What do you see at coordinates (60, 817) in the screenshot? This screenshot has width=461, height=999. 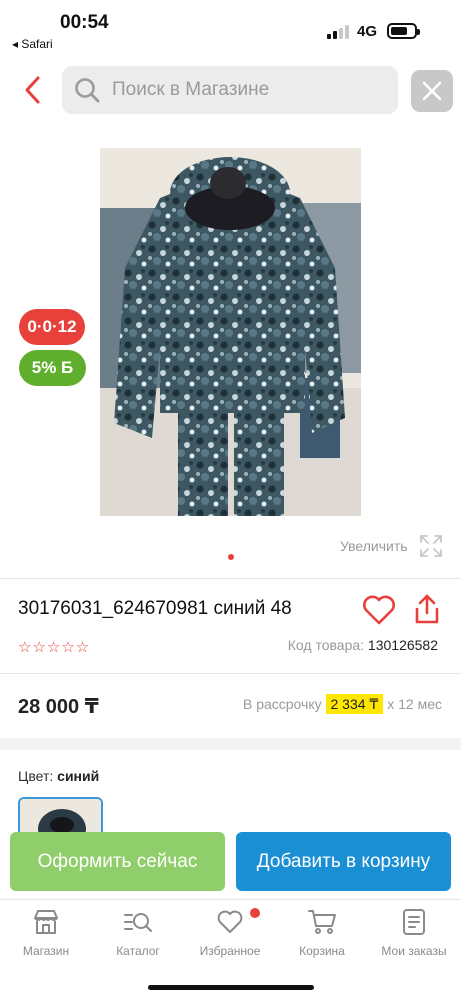 I see `color-swatch-selected` at bounding box center [60, 817].